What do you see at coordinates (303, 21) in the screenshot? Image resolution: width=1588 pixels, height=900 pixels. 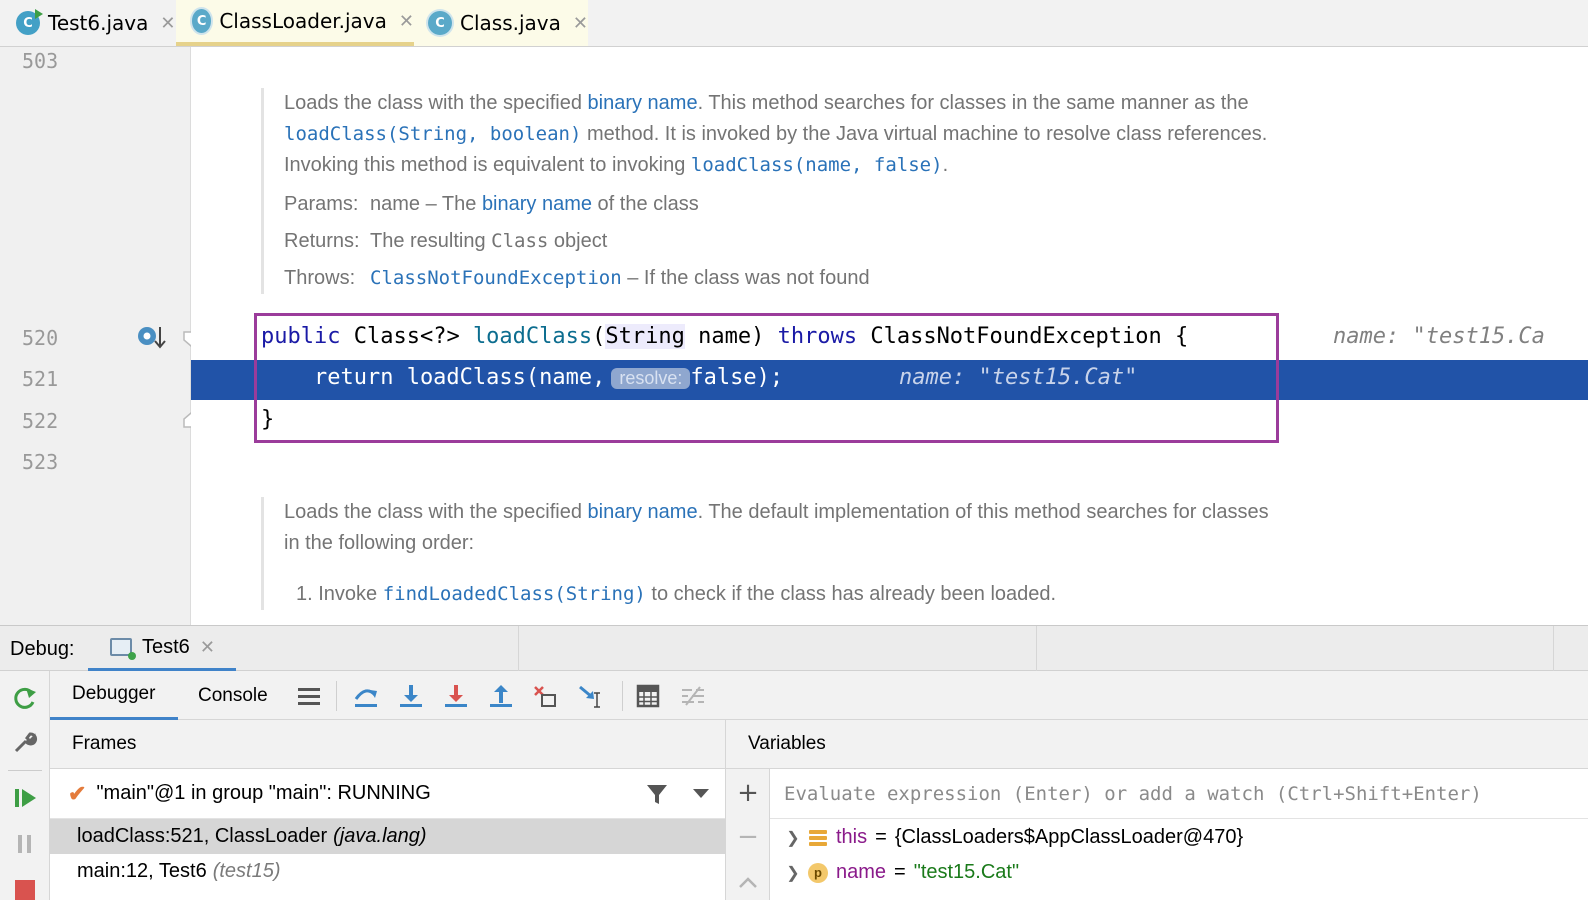 I see `tab-label: ClassLoader.java` at bounding box center [303, 21].